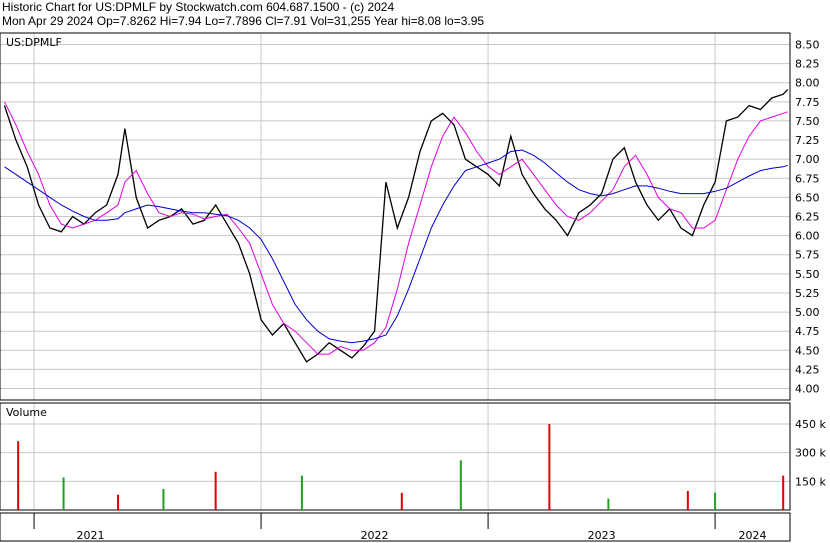 The height and width of the screenshot is (543, 830). What do you see at coordinates (807, 255) in the screenshot?
I see `price-tick-label: 5.75` at bounding box center [807, 255].